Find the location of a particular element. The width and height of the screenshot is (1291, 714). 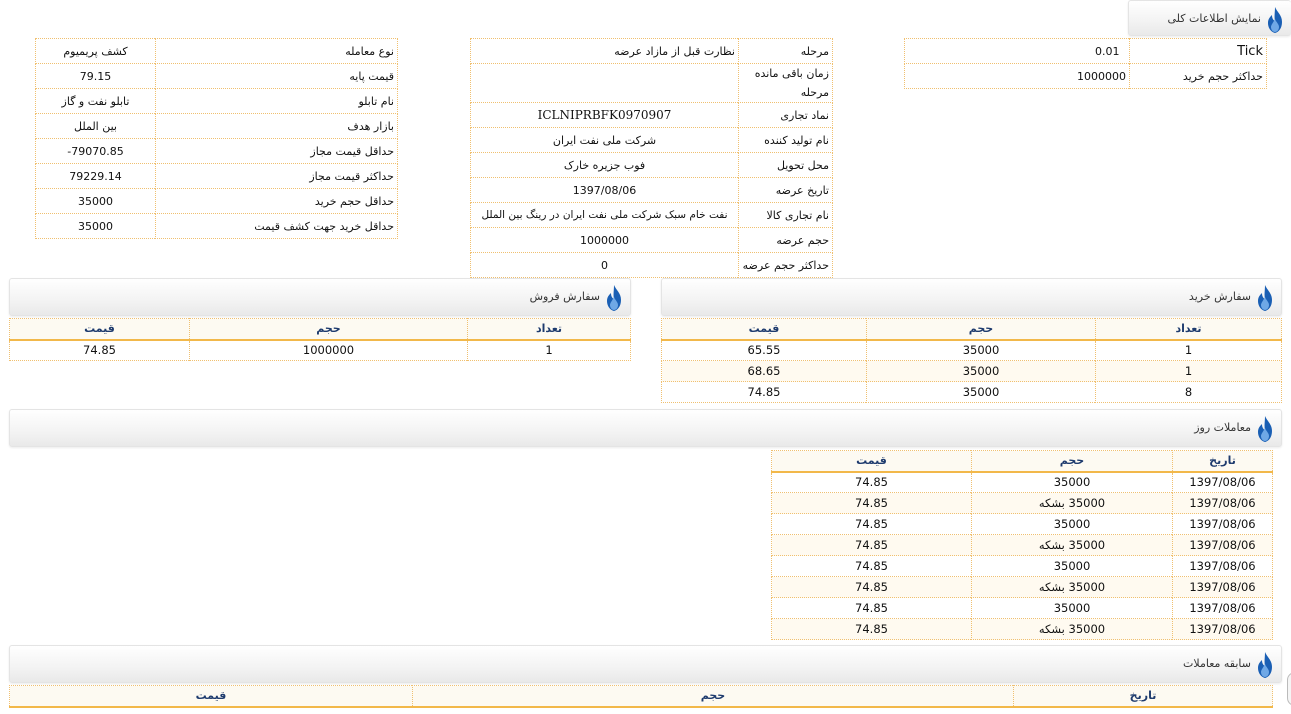

trade-history-header: سابقه معاملات is located at coordinates (645, 664).